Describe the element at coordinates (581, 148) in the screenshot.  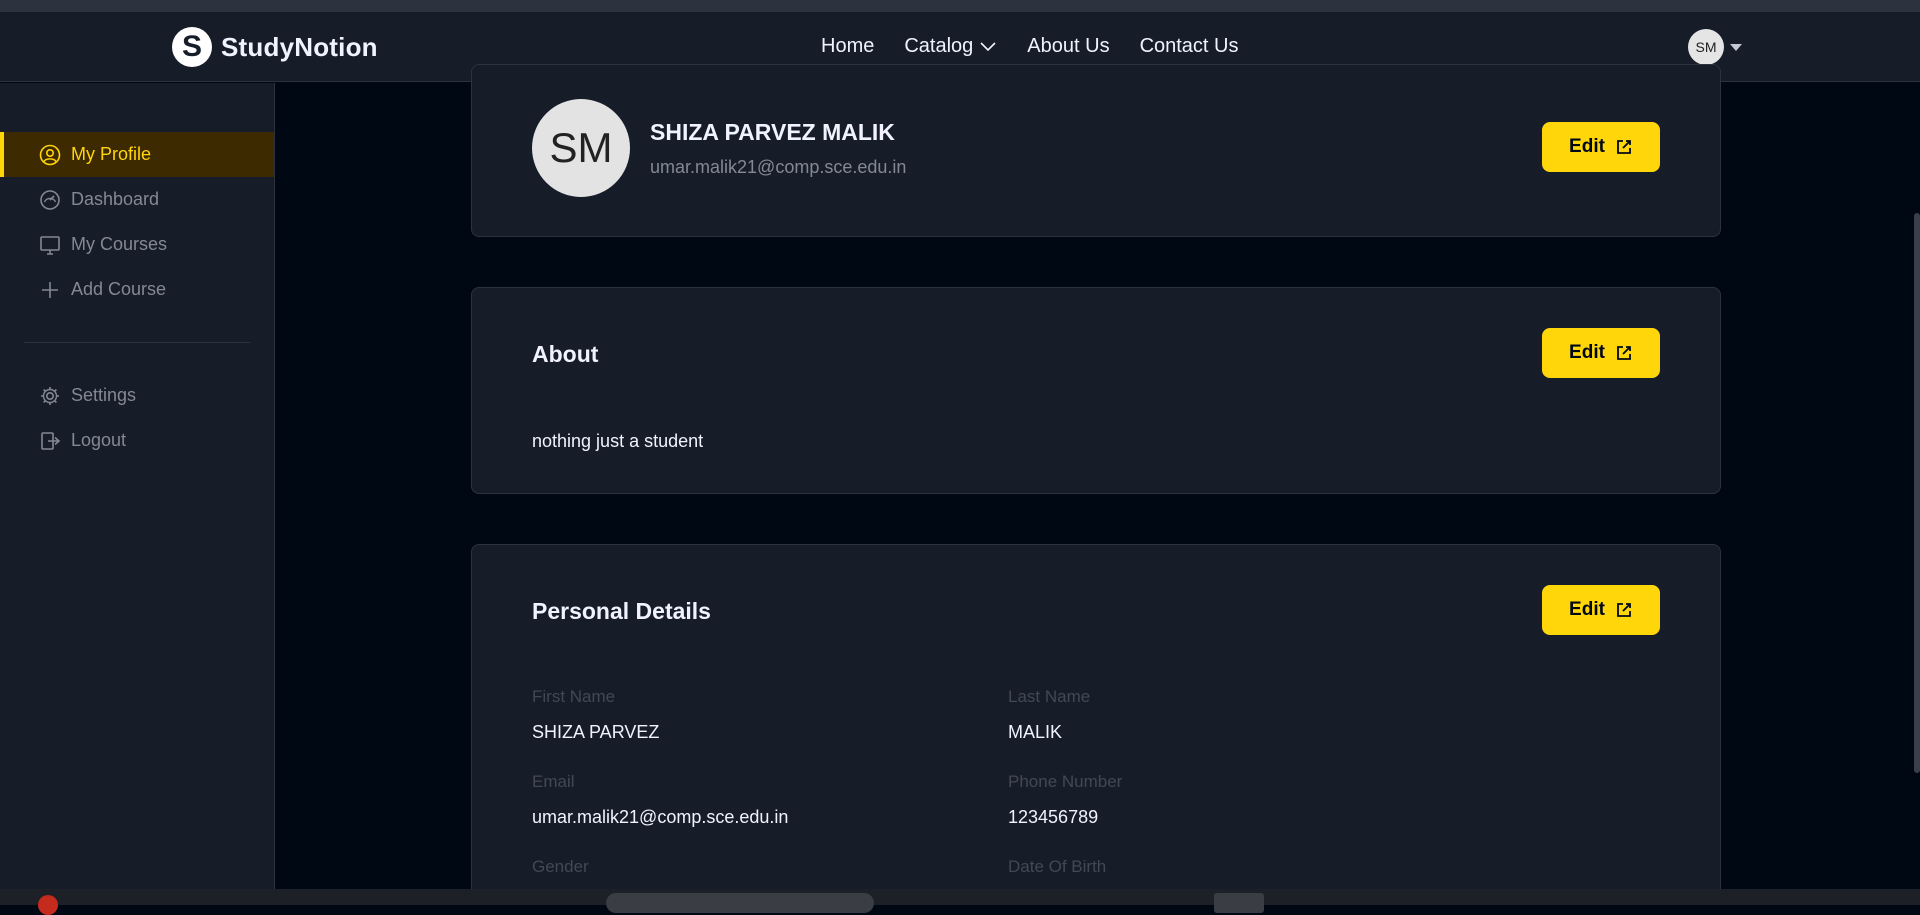
I see `profile-avatar: SM` at that location.